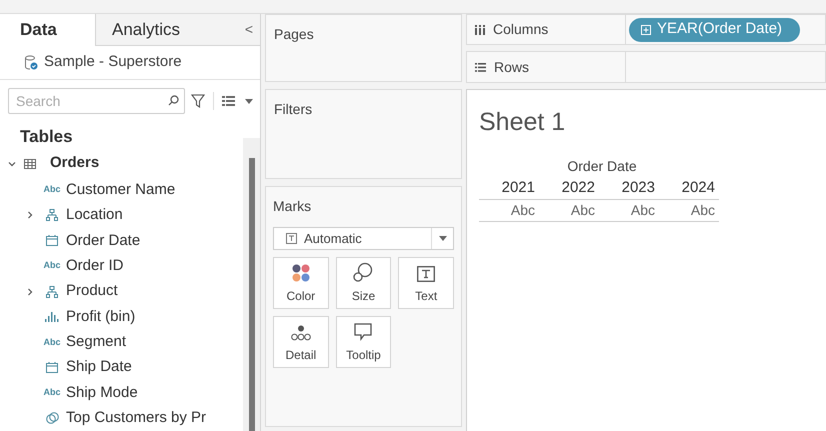 The width and height of the screenshot is (826, 431). Describe the element at coordinates (301, 273) in the screenshot. I see `color-dots-icon` at that location.